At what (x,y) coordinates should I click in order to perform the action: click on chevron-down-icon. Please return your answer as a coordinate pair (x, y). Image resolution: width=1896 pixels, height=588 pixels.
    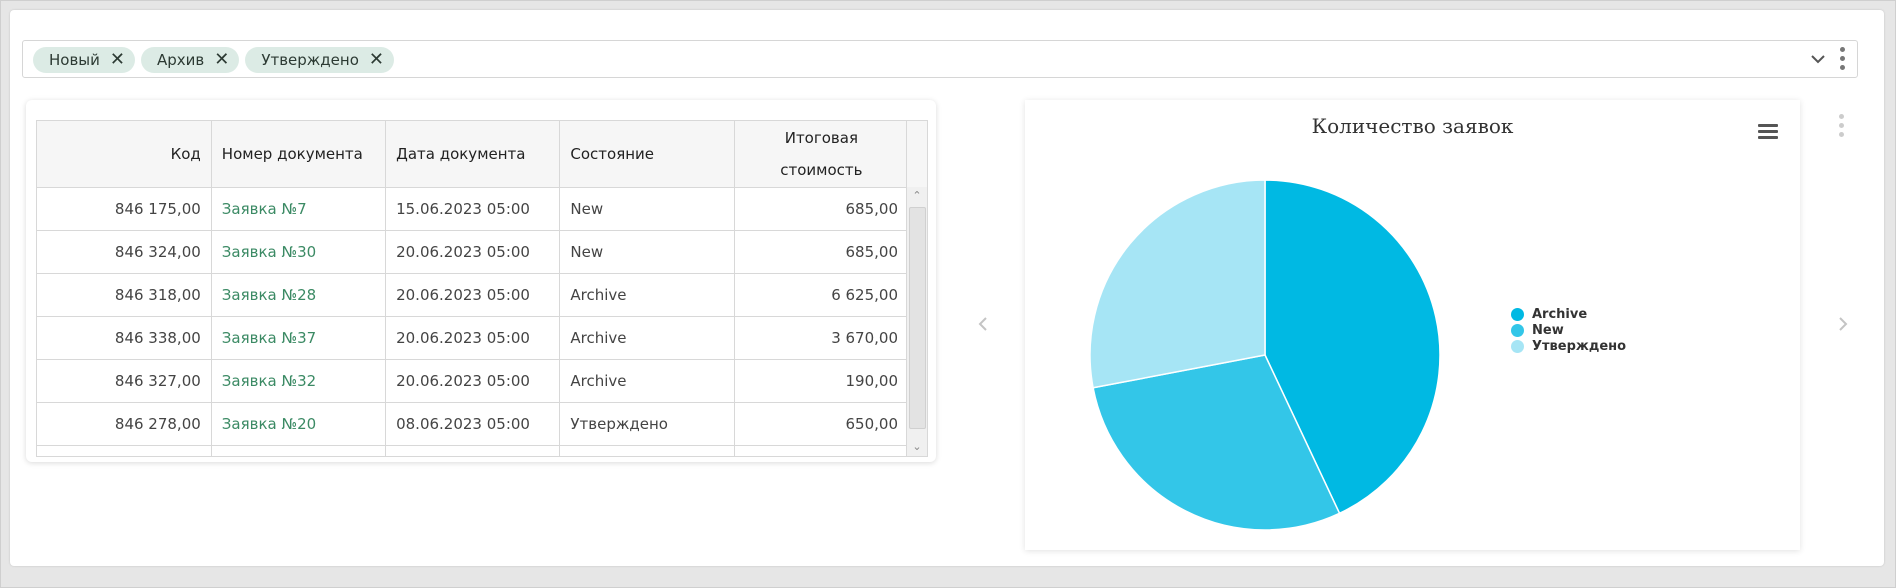
    Looking at the image, I should click on (1818, 59).